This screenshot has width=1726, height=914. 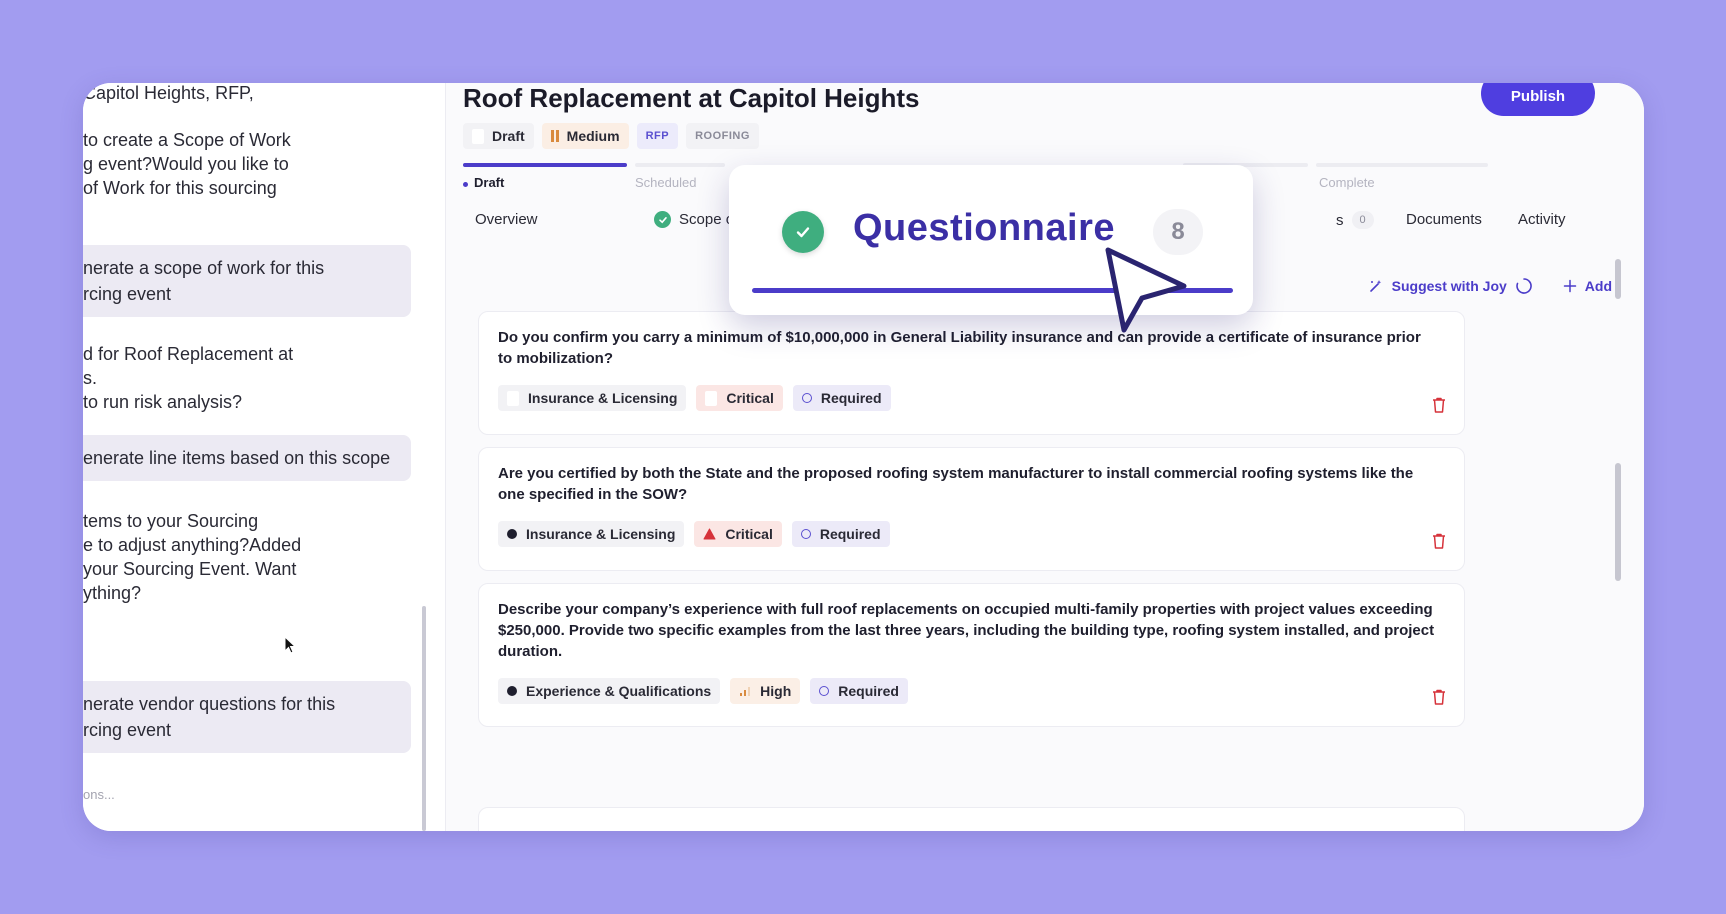 What do you see at coordinates (163, 402) in the screenshot?
I see `chat-message-line: to run risk analysis?` at bounding box center [163, 402].